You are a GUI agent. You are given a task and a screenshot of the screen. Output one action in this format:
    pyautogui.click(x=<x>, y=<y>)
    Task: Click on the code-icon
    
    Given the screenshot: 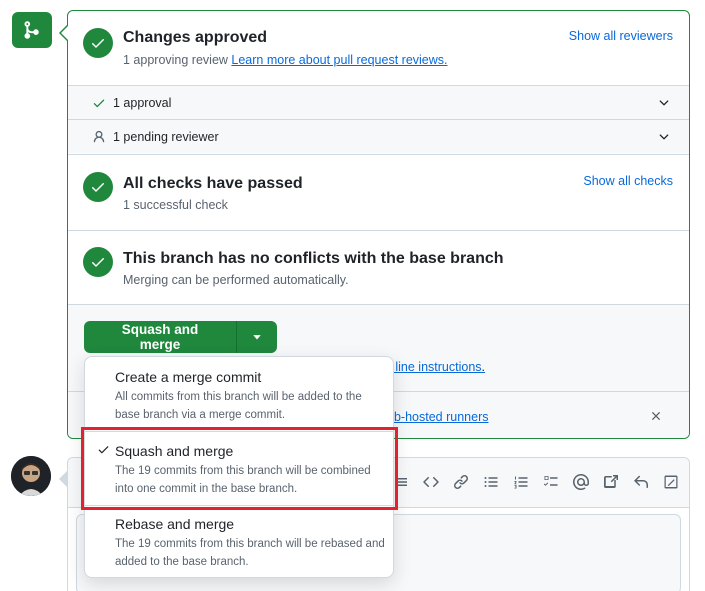 What is the action you would take?
    pyautogui.click(x=431, y=482)
    